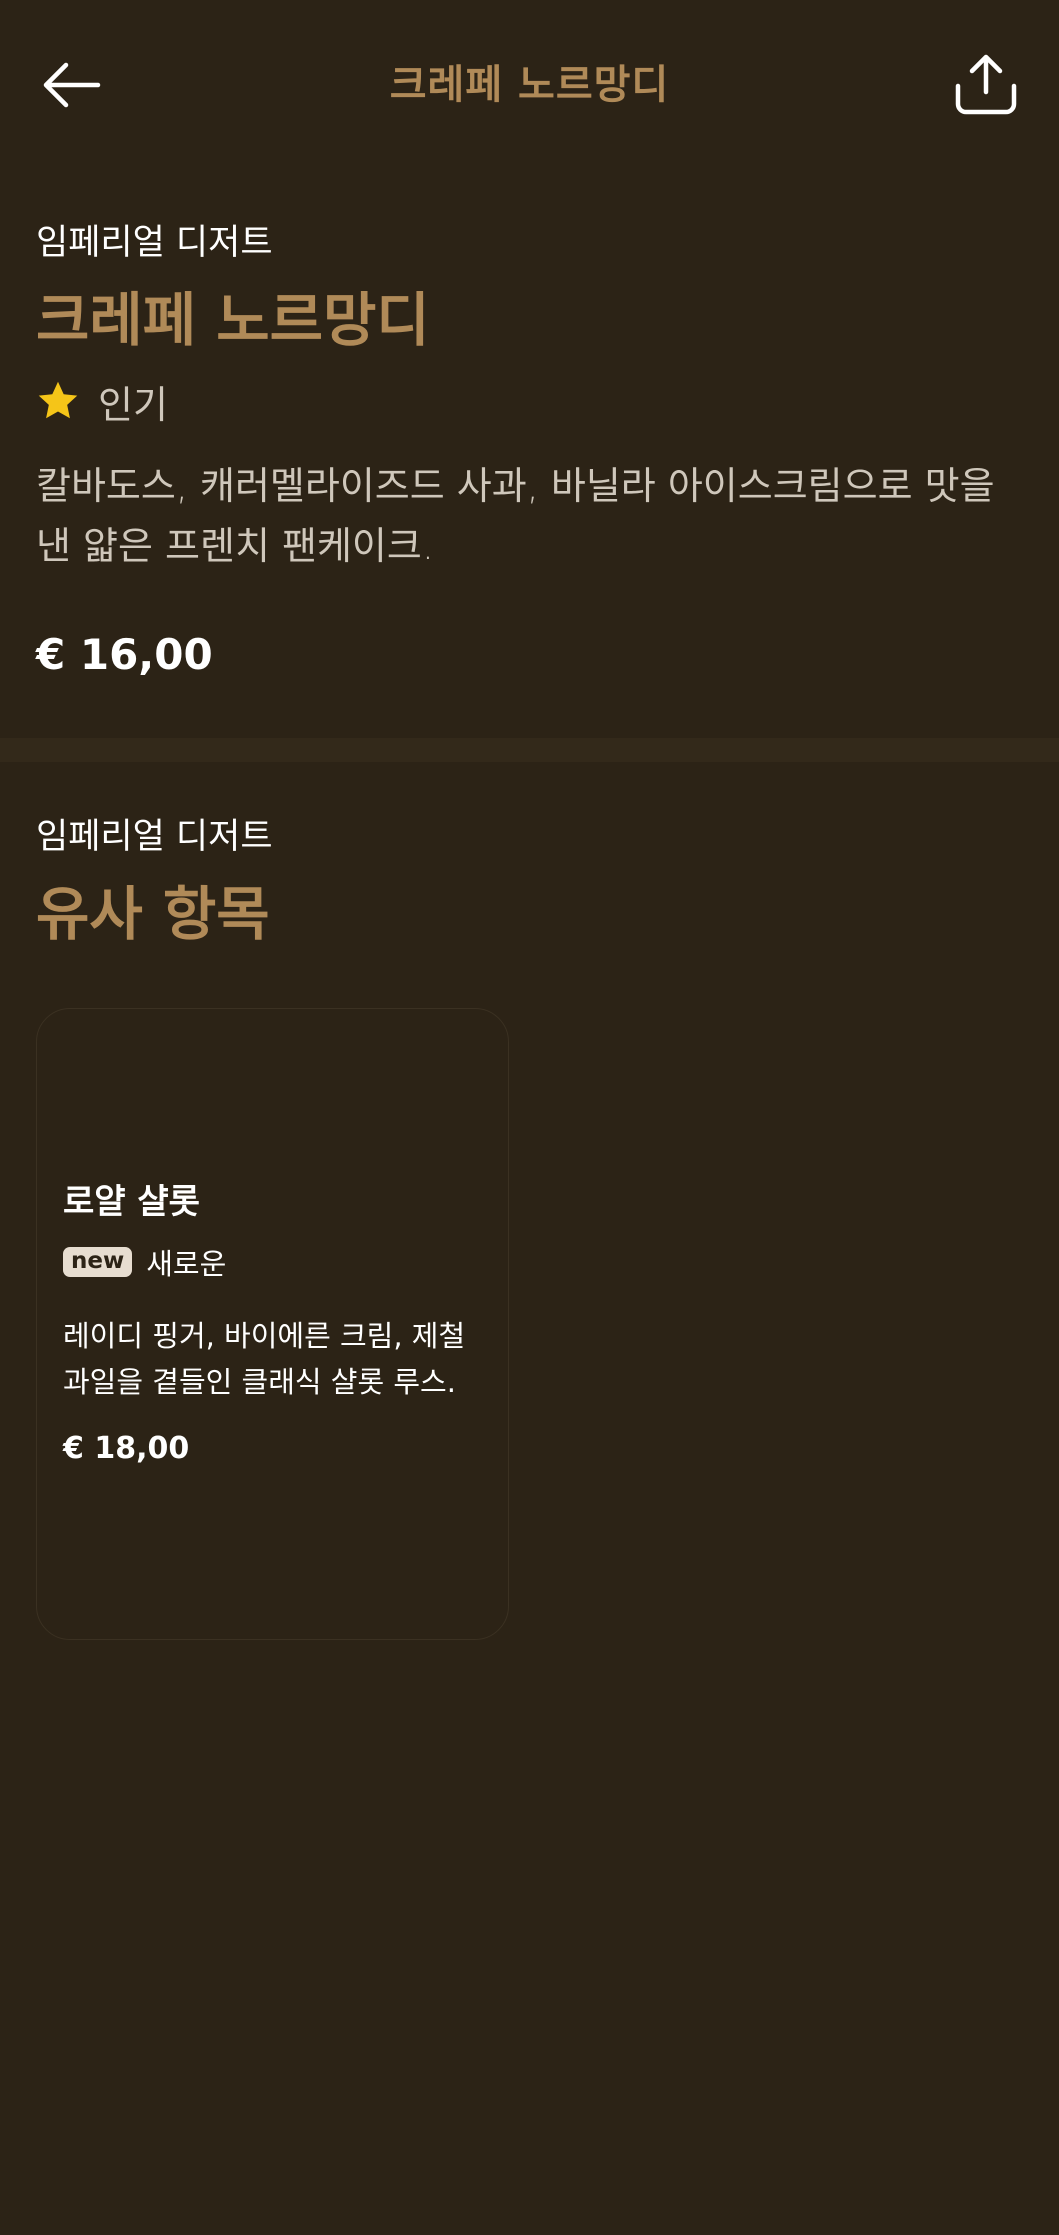 This screenshot has height=2235, width=1059. What do you see at coordinates (531, 401) in the screenshot?
I see `popular-tag: 인기` at bounding box center [531, 401].